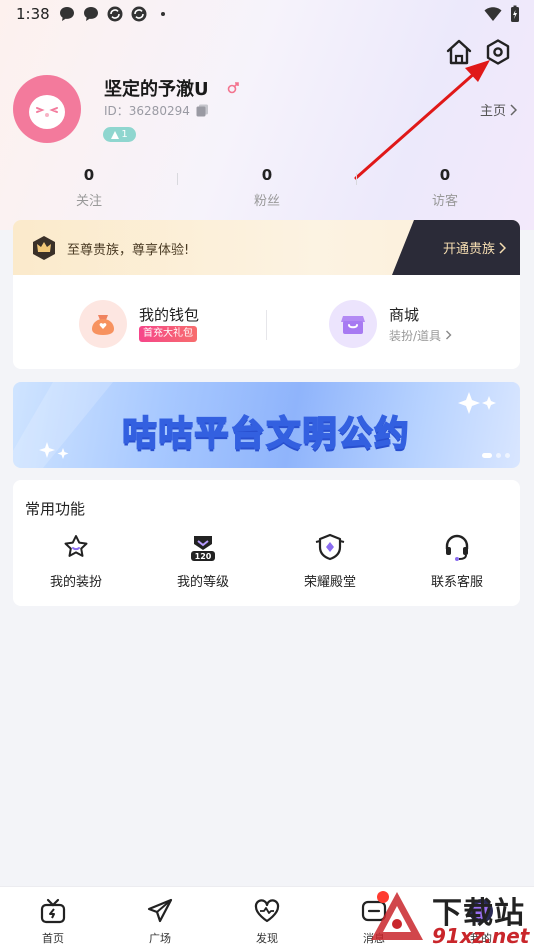  What do you see at coordinates (330, 563) in the screenshot?
I see `function-honor-hall: 荣耀殿堂` at bounding box center [330, 563].